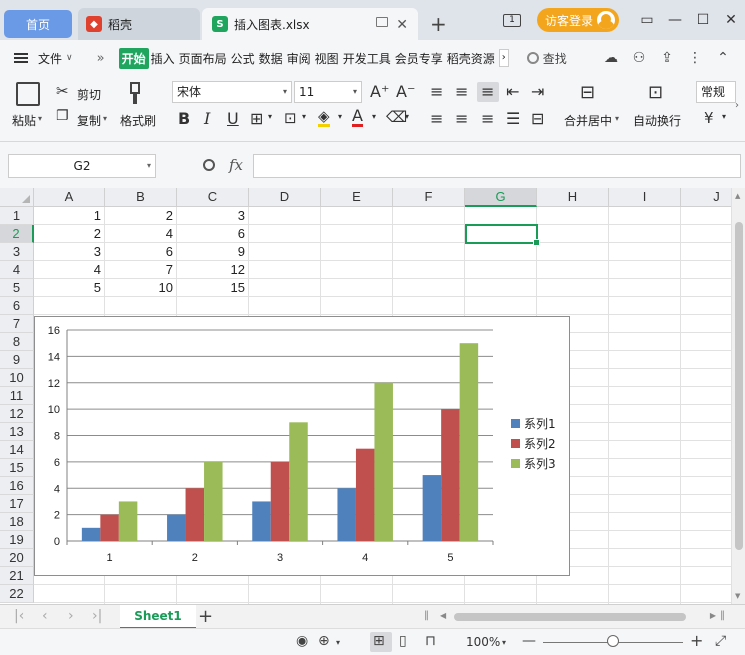  Describe the element at coordinates (17, 558) in the screenshot. I see `row-header-20: 20` at that location.